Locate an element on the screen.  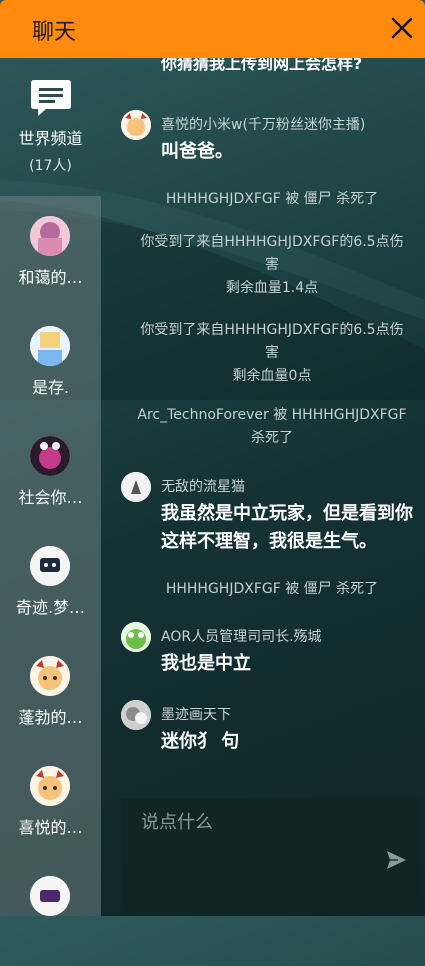
contact-name: 是存. is located at coordinates (50, 387).